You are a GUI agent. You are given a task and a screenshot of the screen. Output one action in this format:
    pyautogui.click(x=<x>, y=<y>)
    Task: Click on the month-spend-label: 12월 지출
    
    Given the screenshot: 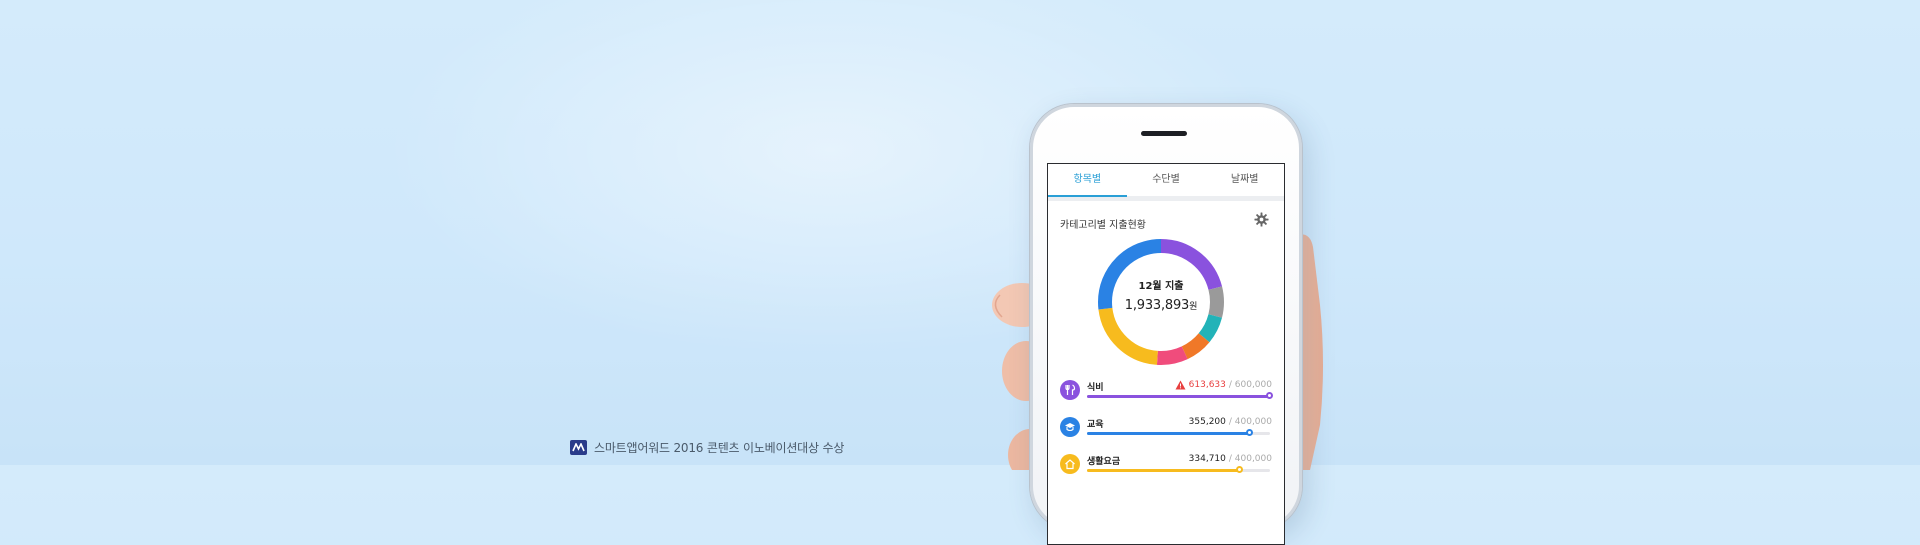 What is the action you would take?
    pyautogui.click(x=1161, y=286)
    